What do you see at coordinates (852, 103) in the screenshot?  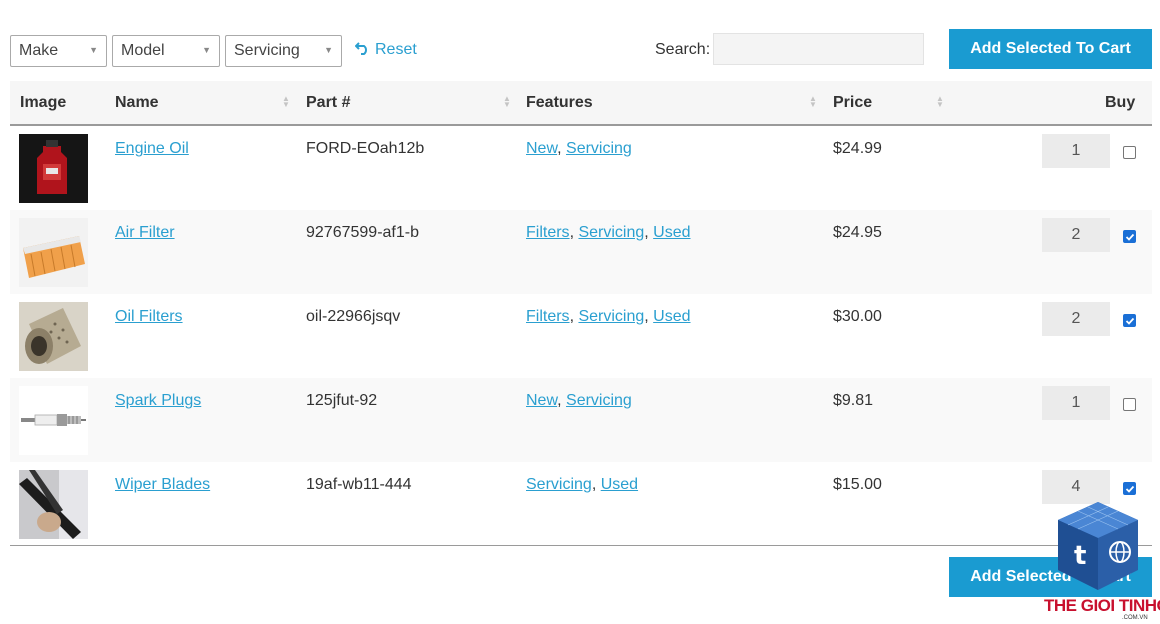 I see `header-price: Price` at bounding box center [852, 103].